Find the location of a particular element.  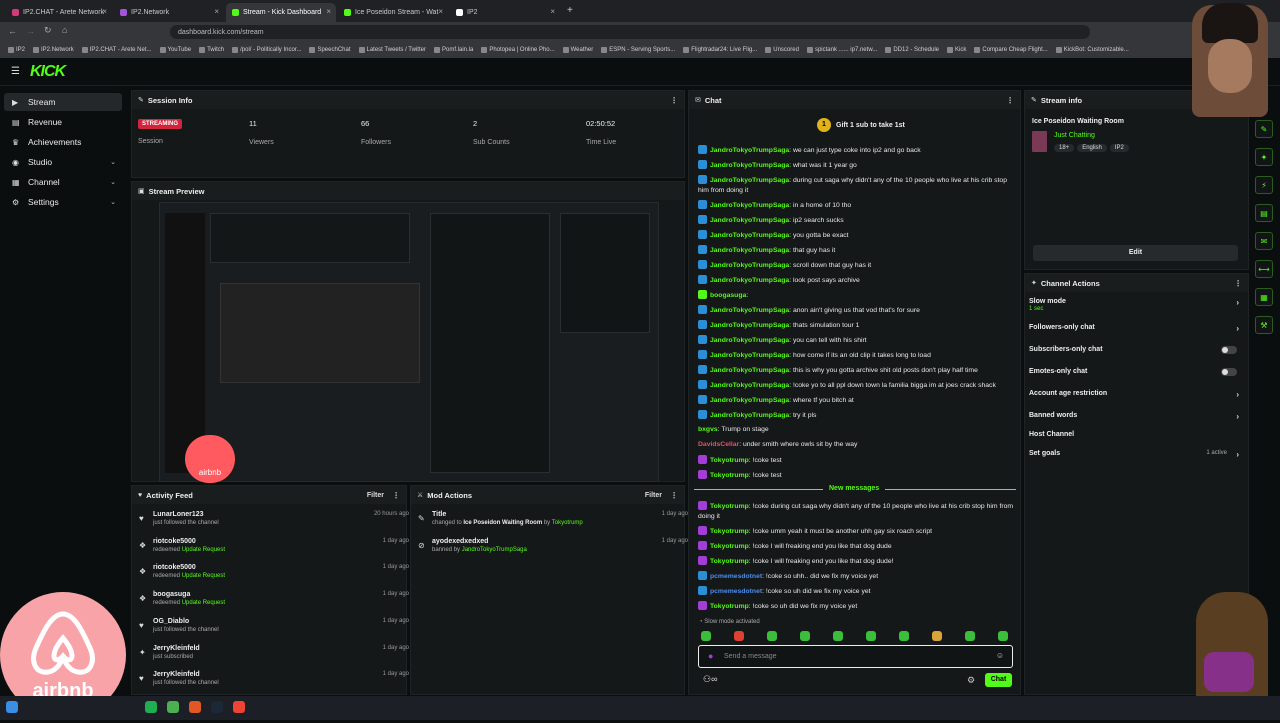

channel-action-emotes-only-chat: Emotes-only chat is located at coordinates (1135, 372).